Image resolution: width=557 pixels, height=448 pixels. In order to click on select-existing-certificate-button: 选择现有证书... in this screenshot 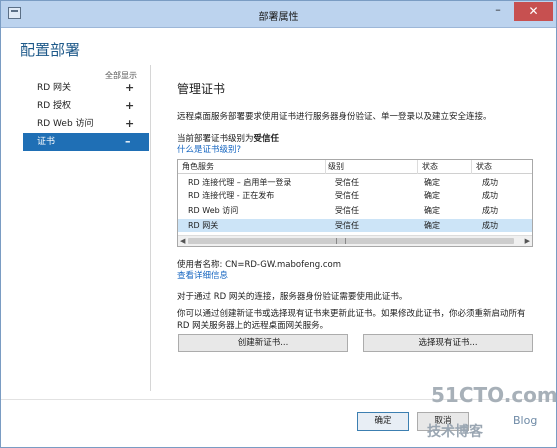, I will do `click(448, 343)`.